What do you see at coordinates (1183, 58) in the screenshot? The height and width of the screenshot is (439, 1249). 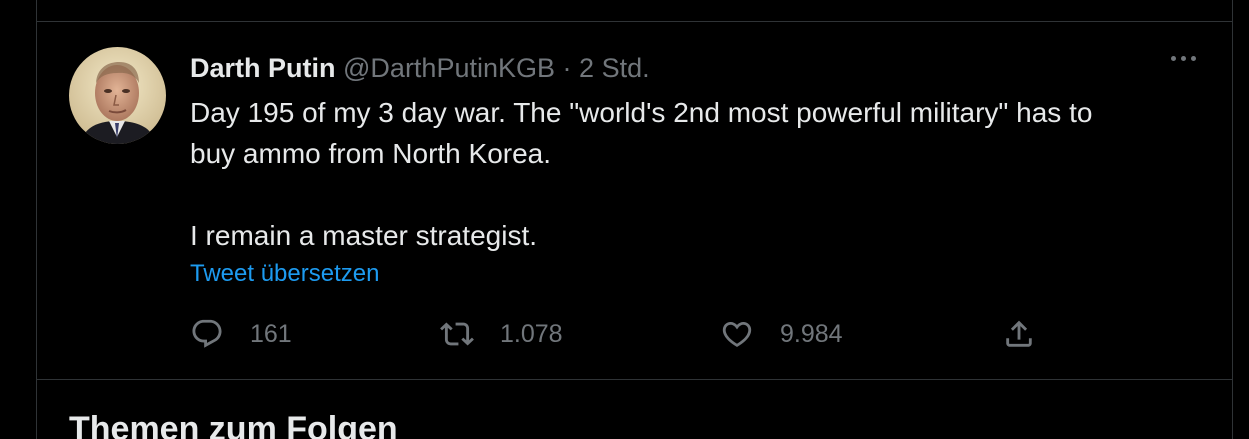 I see `more-dots-icon` at bounding box center [1183, 58].